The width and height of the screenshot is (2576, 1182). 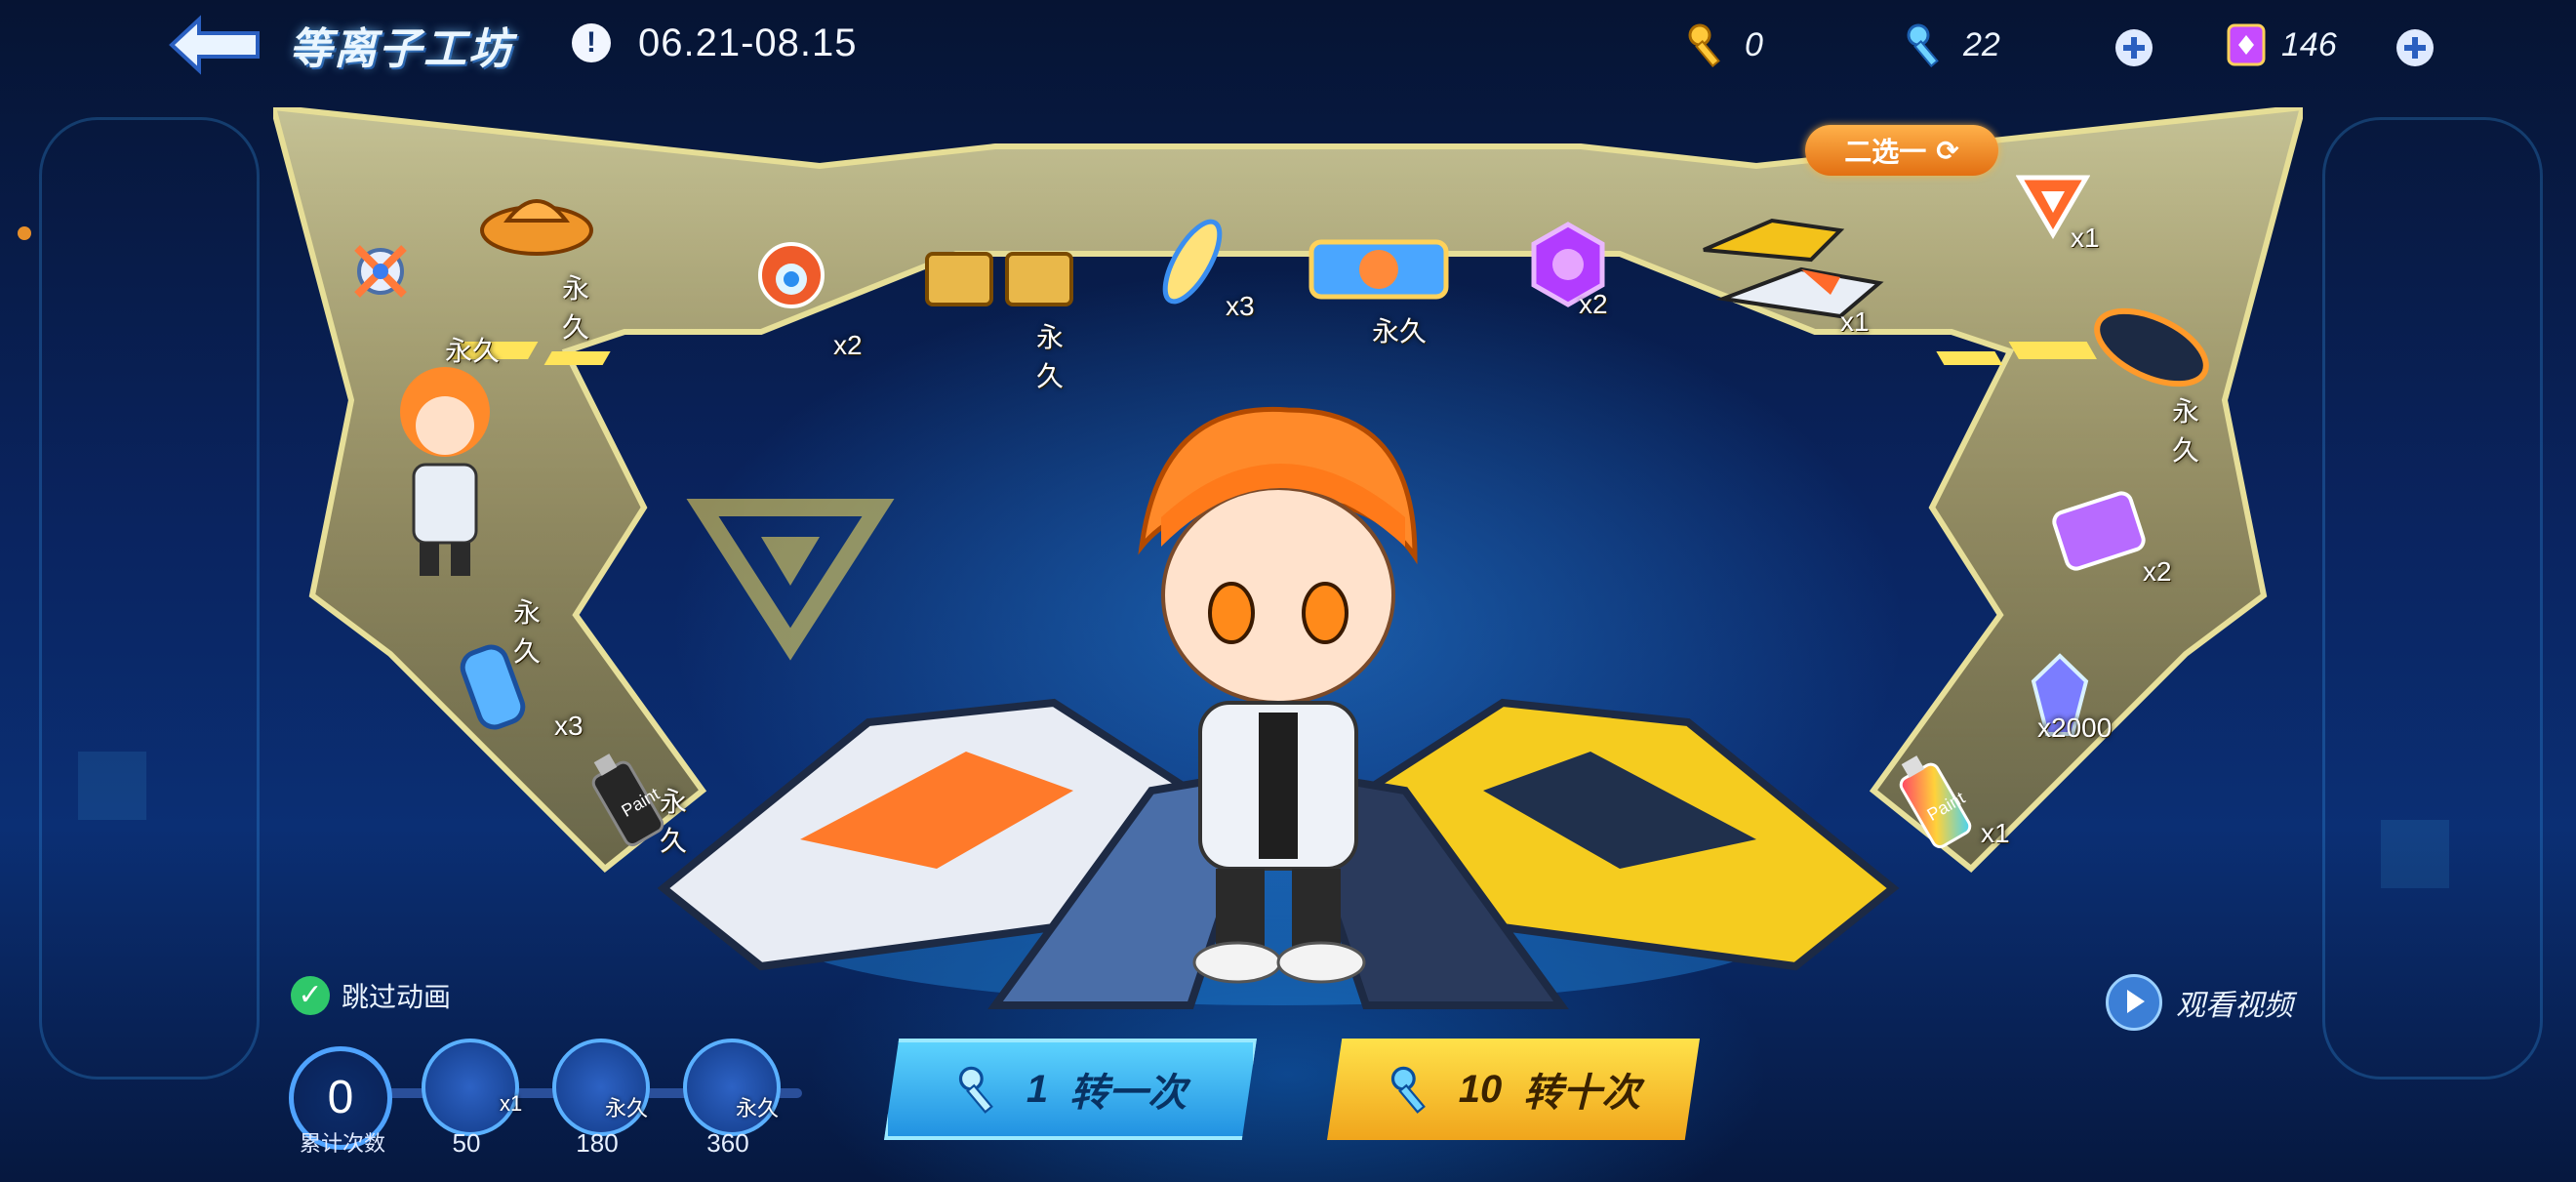 I want to click on back-arrow-icon, so click(x=214, y=45).